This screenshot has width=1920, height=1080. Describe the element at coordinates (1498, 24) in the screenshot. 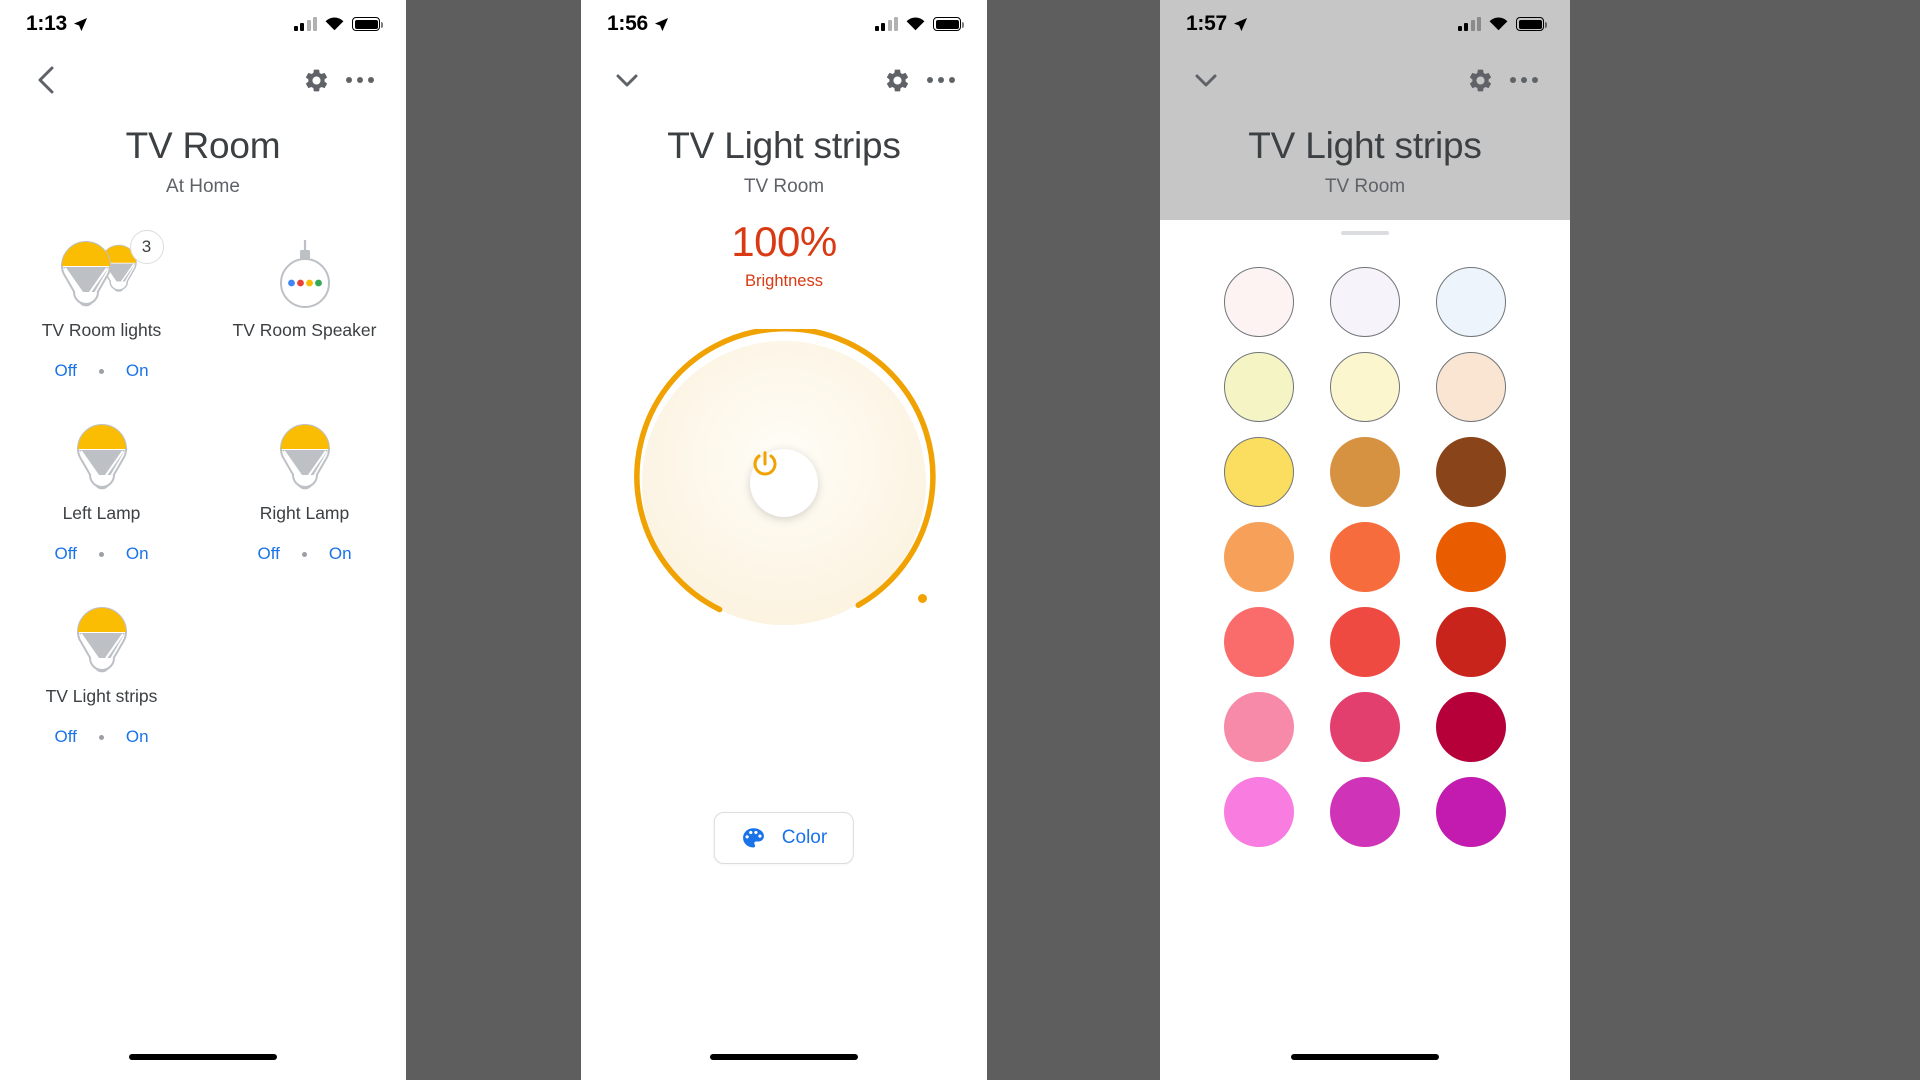

I see `wifi-icon` at that location.